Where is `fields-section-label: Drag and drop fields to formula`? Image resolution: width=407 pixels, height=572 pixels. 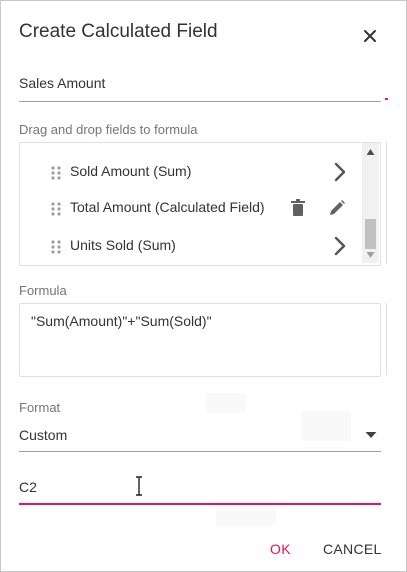 fields-section-label: Drag and drop fields to formula is located at coordinates (108, 129).